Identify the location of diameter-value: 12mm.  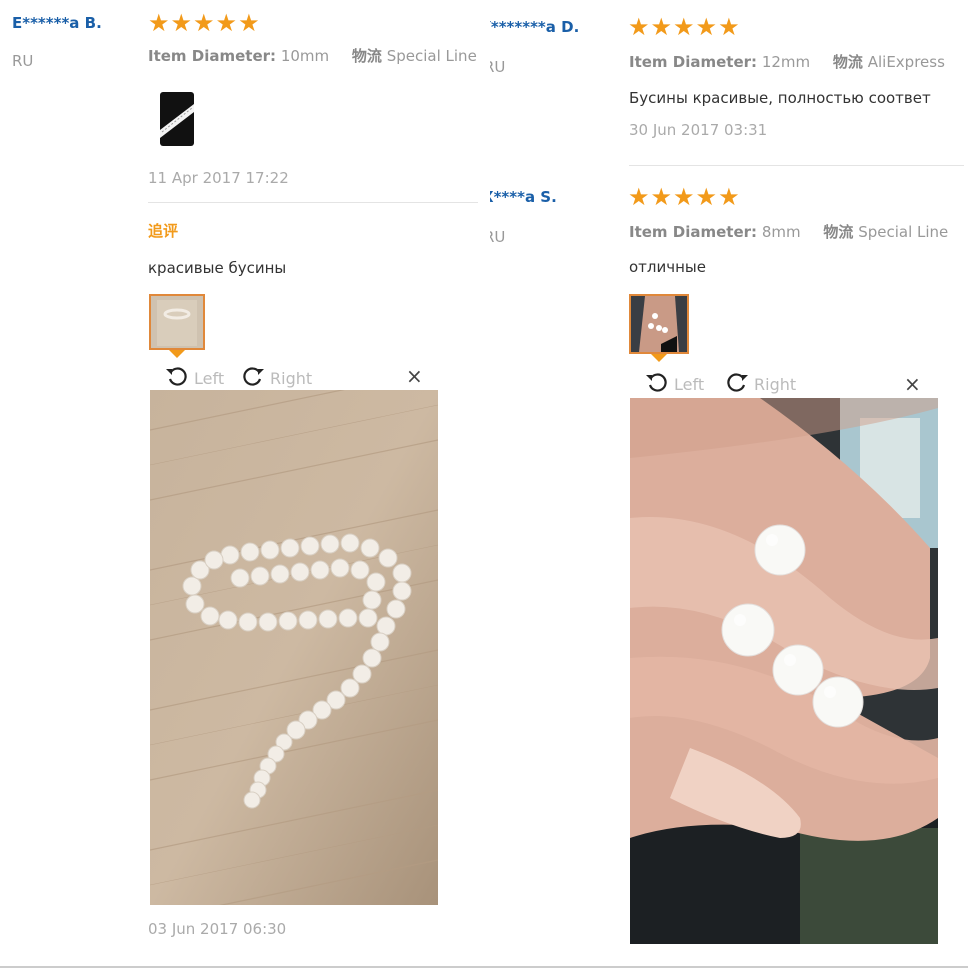
(786, 62).